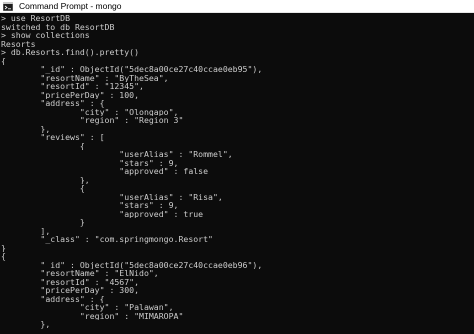  What do you see at coordinates (87, 307) in the screenshot?
I see `console-line: "city" : "Palawan",` at bounding box center [87, 307].